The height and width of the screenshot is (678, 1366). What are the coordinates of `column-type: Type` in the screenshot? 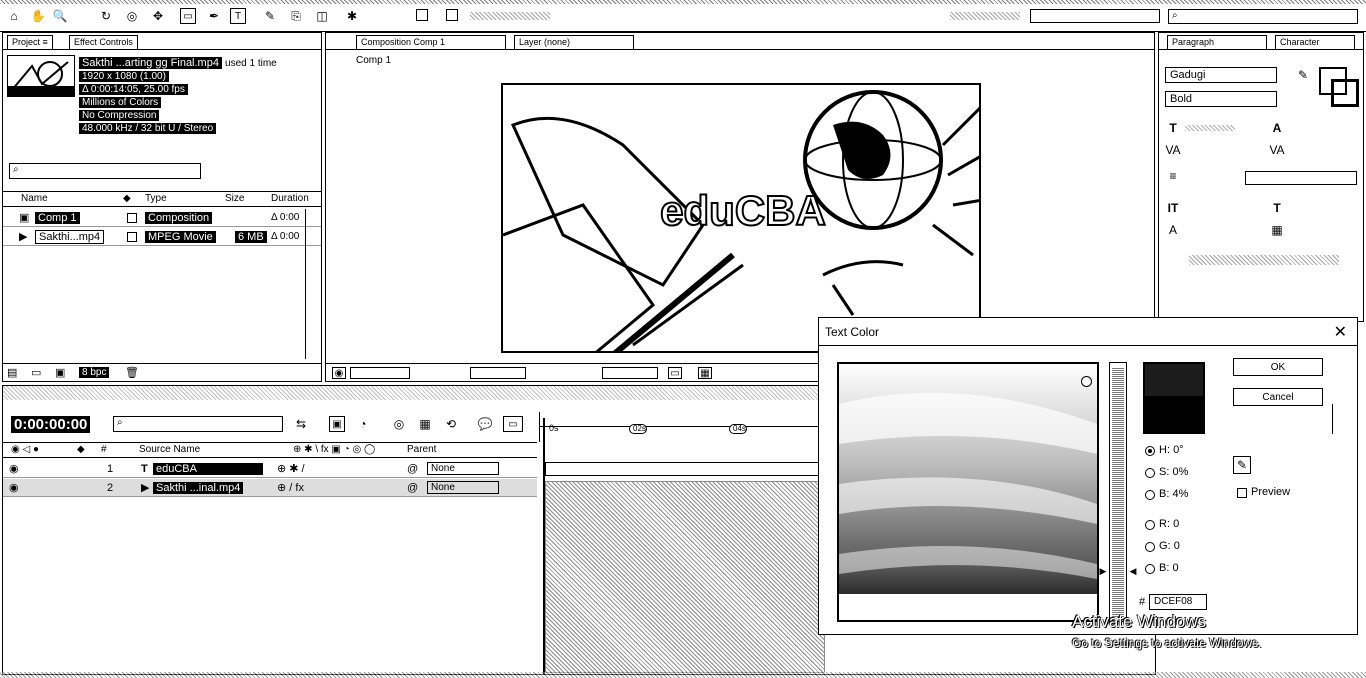 It's located at (156, 198).